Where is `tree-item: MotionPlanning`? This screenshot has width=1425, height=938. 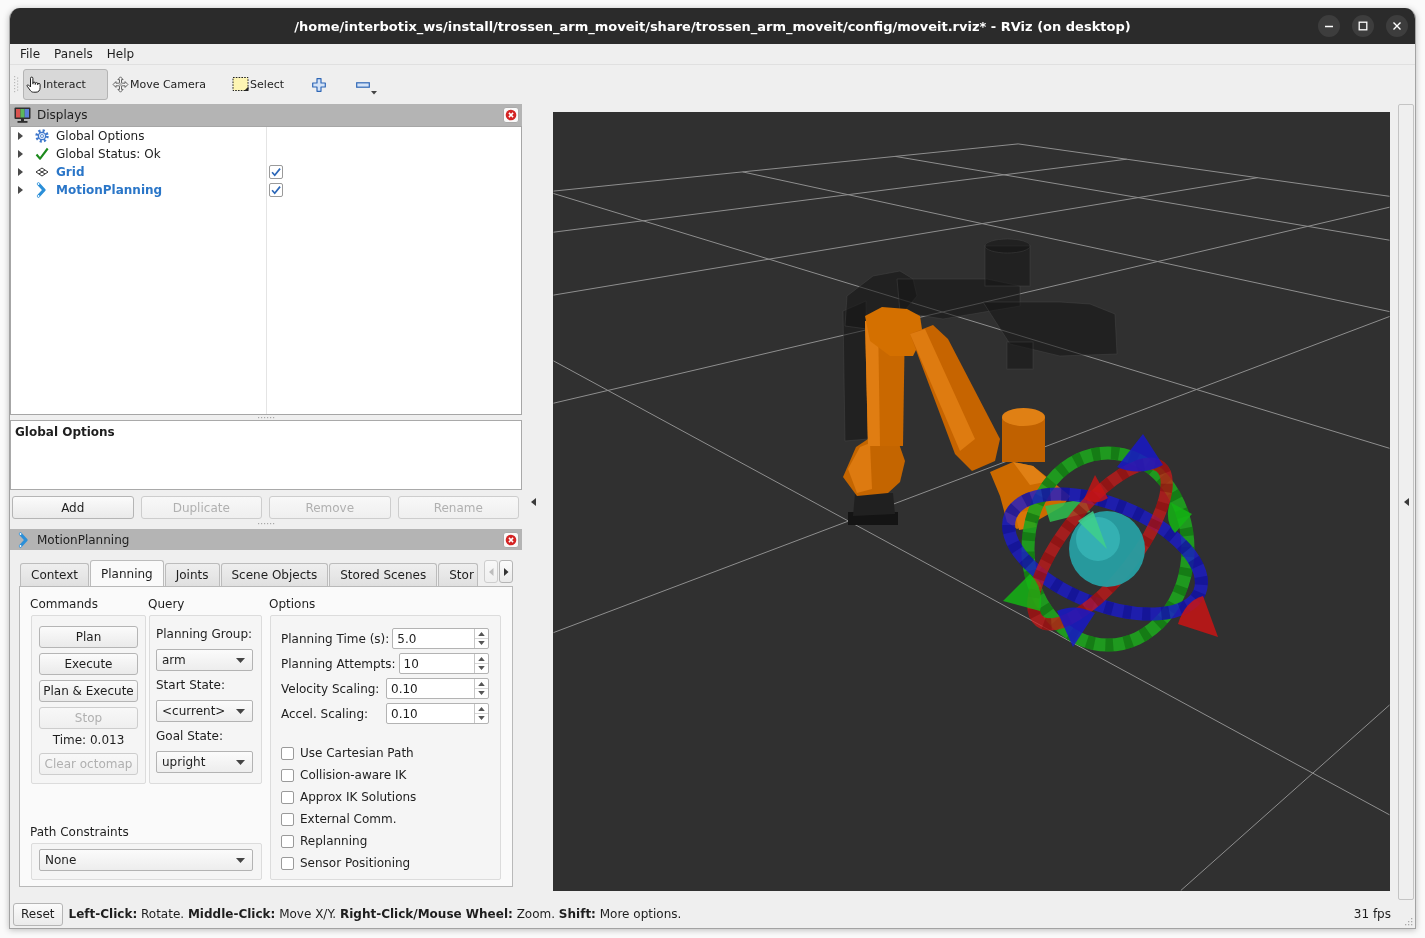
tree-item: MotionPlanning is located at coordinates (109, 190).